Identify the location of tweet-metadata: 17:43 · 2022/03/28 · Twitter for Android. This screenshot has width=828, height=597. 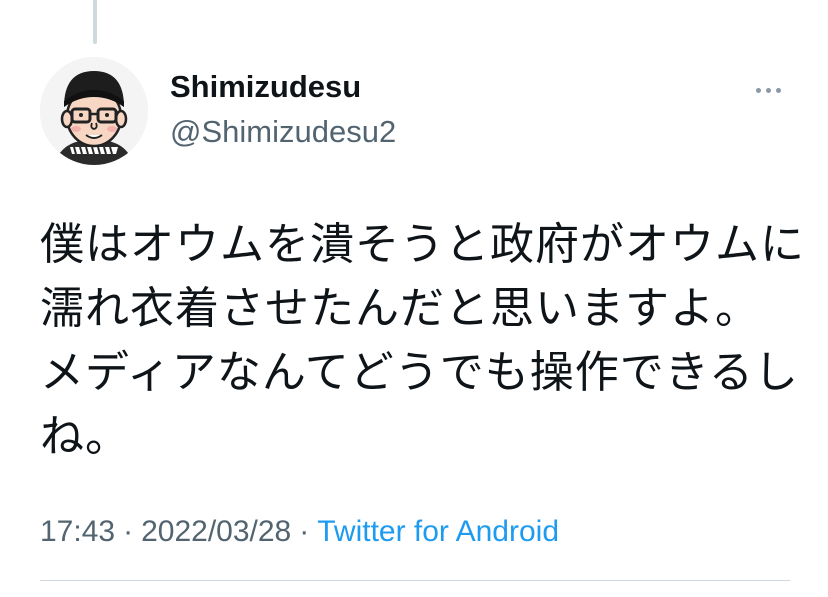
(299, 532).